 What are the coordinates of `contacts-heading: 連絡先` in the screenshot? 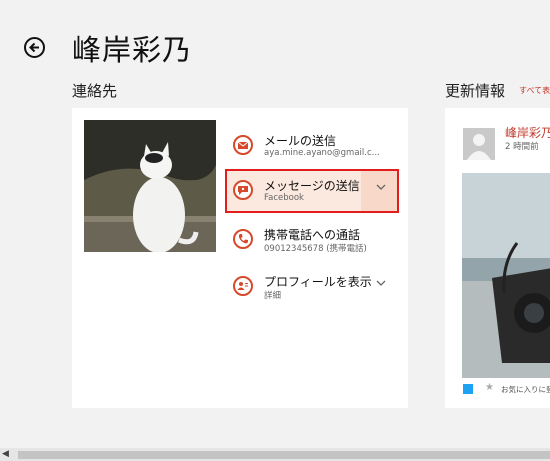 It's located at (95, 91).